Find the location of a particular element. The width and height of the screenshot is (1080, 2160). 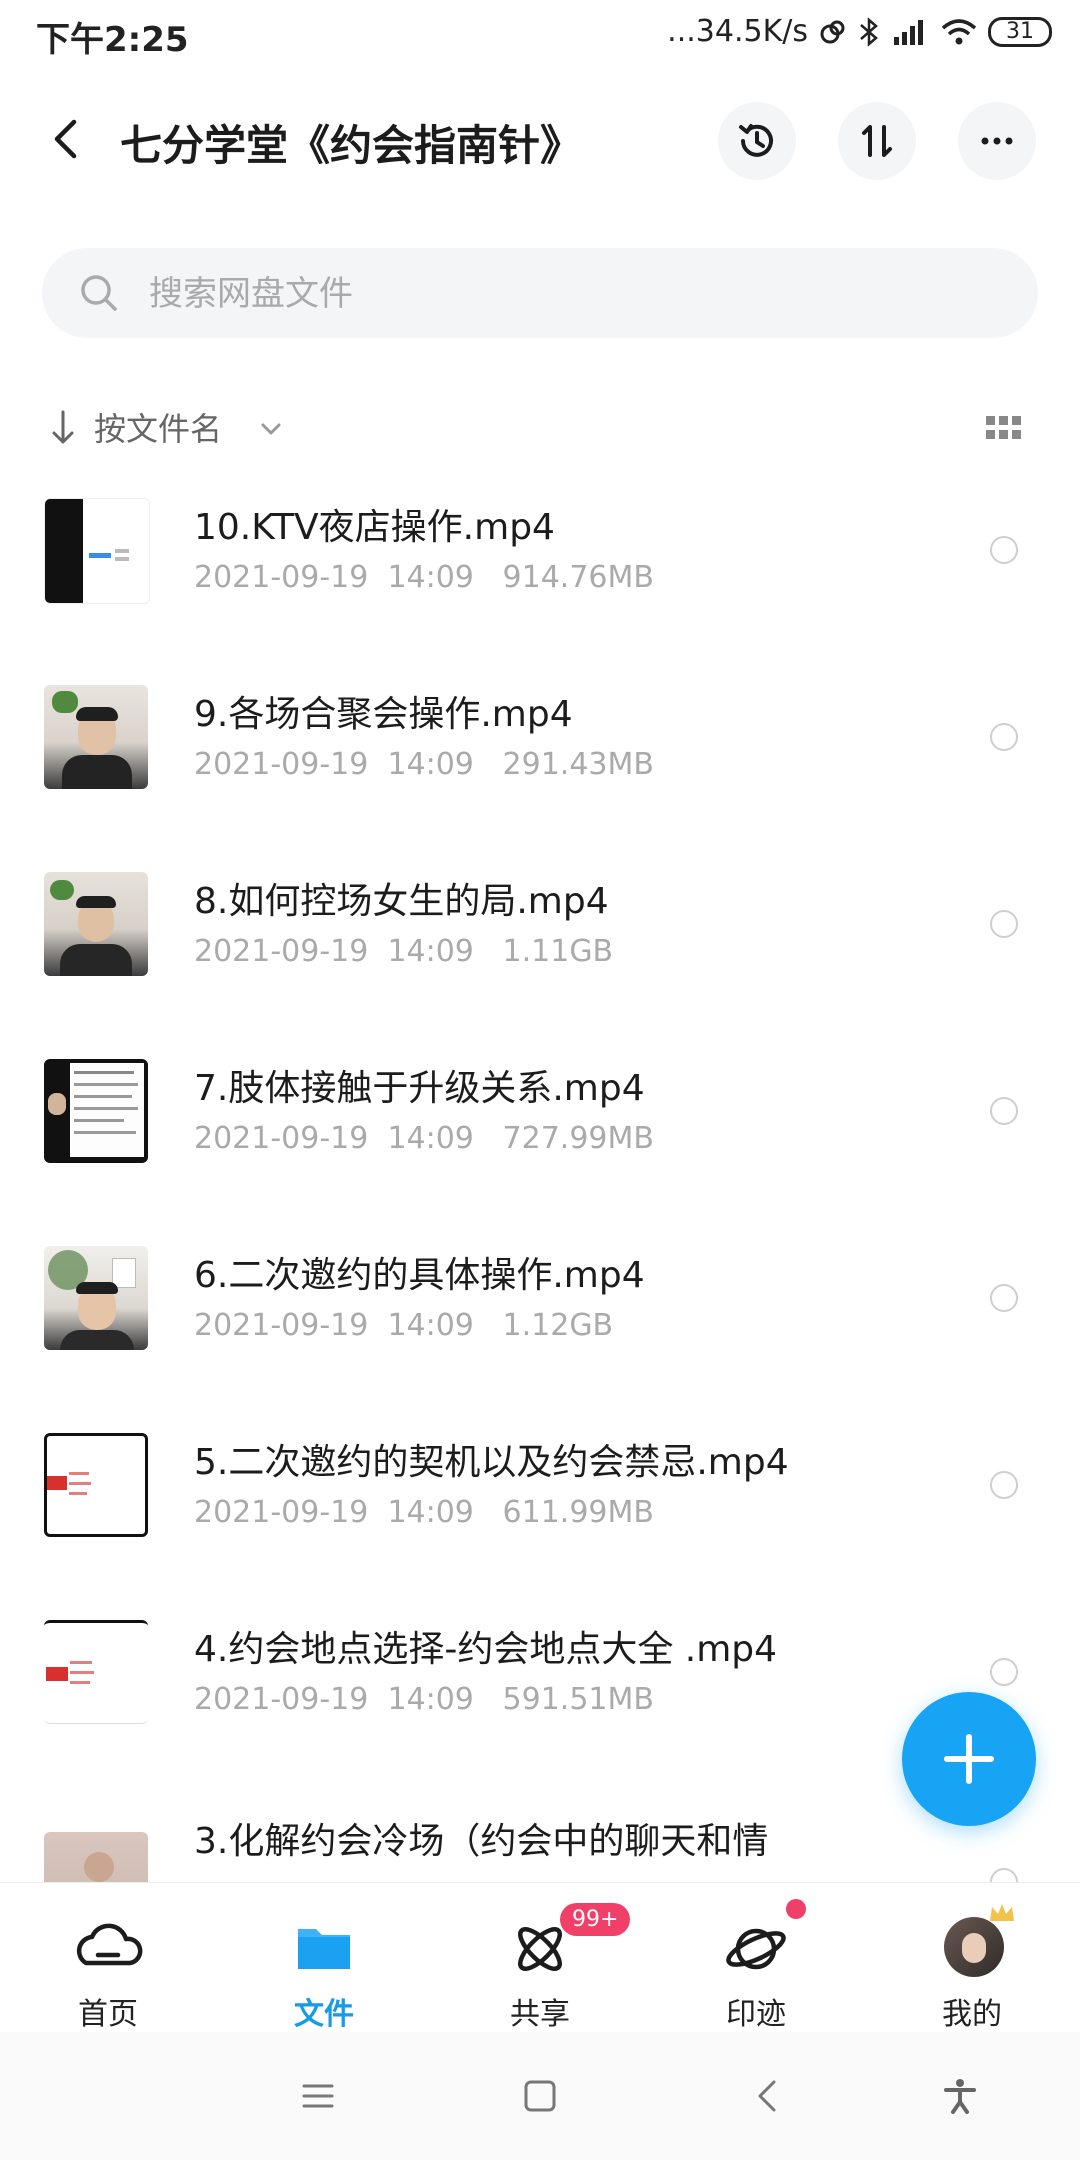

file-name: 4.约会地点选择-约会地点大全 .mp4 is located at coordinates (486, 1649).